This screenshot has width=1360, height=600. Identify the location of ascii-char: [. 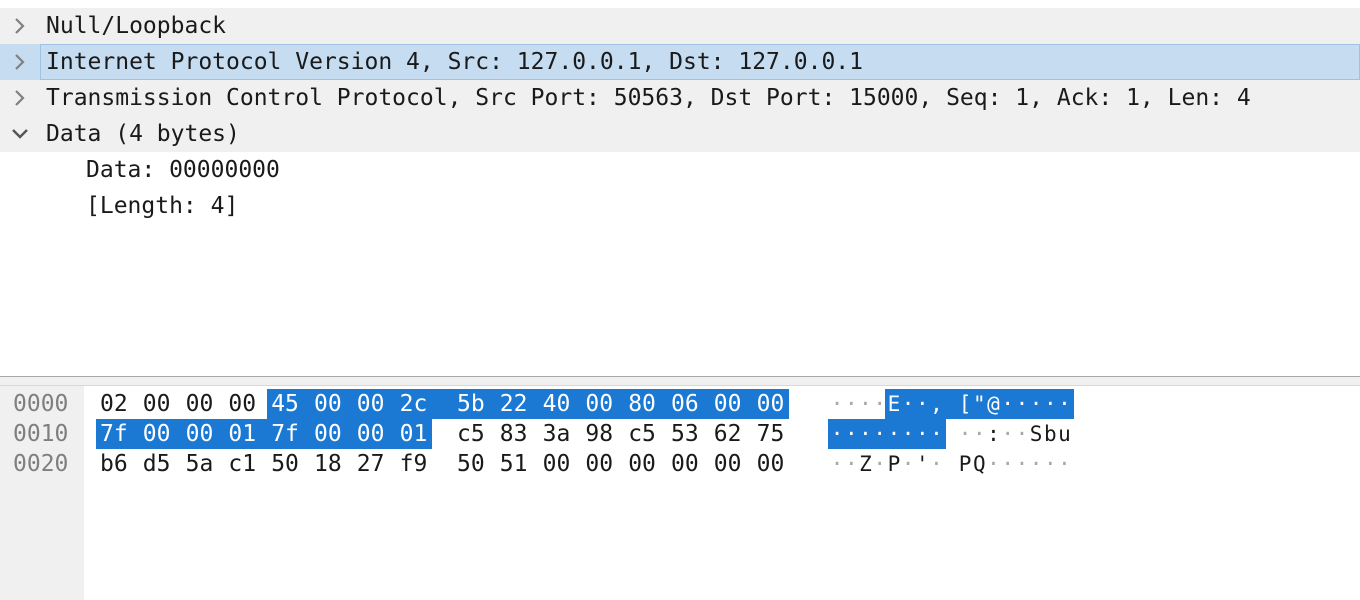
(965, 404).